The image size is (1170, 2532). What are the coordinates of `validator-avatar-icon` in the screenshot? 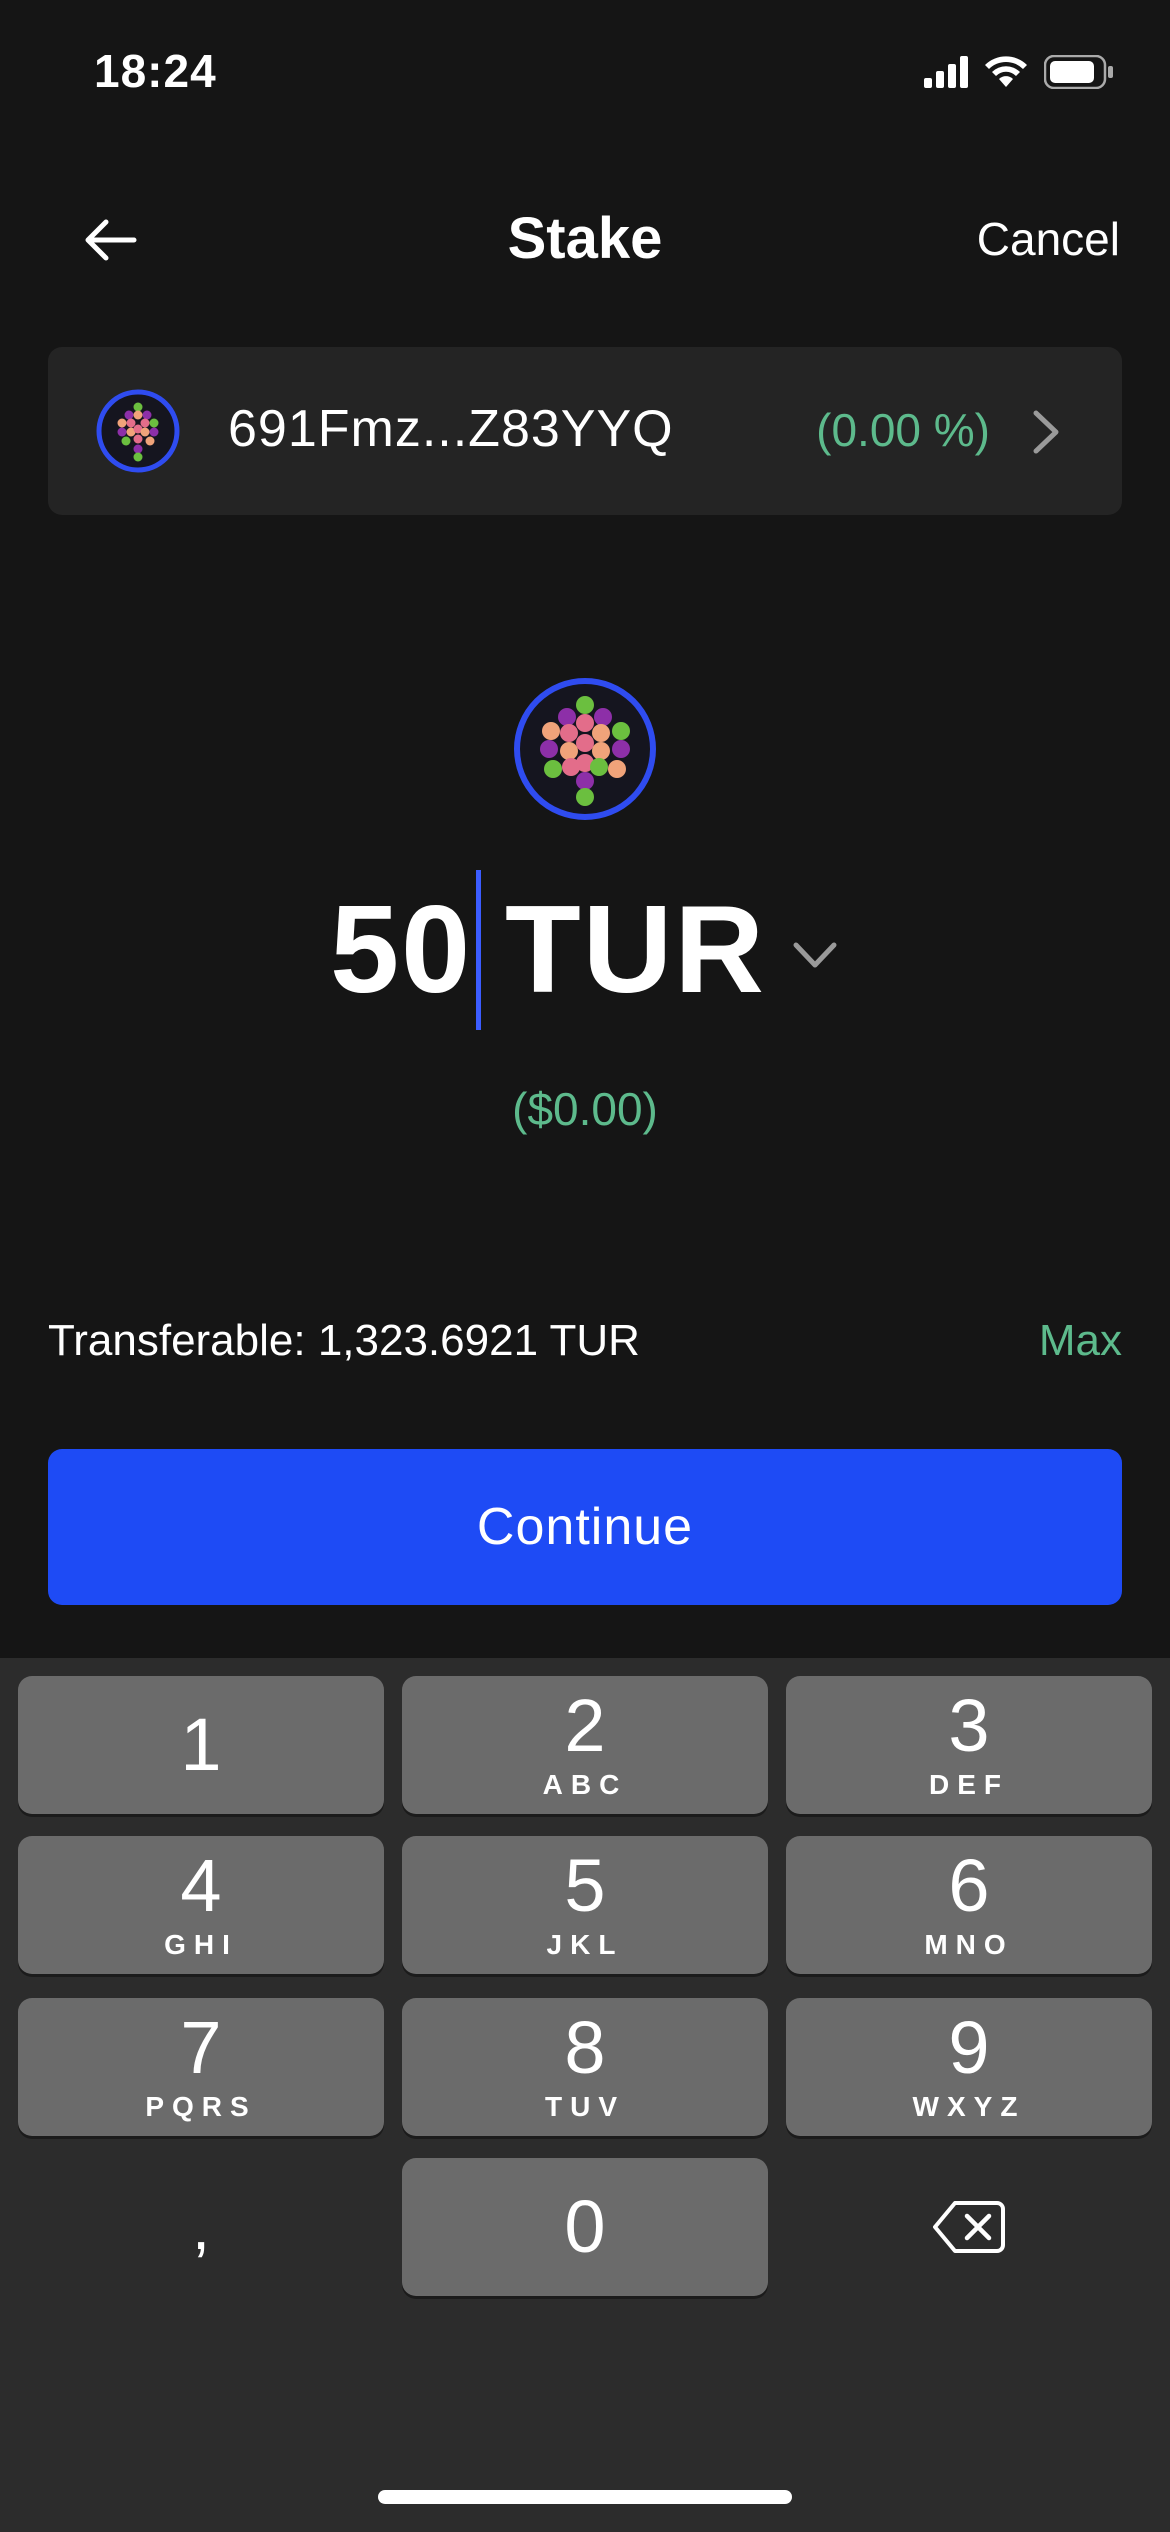 It's located at (138, 431).